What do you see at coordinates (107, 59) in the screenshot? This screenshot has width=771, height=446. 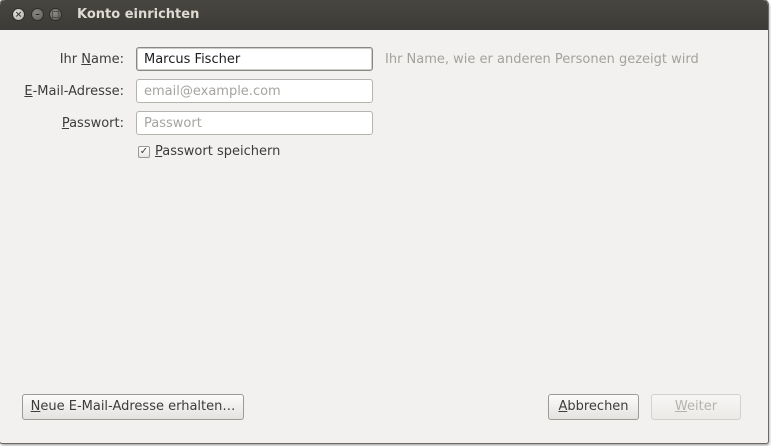 I see `name-label-suffix: ame:` at bounding box center [107, 59].